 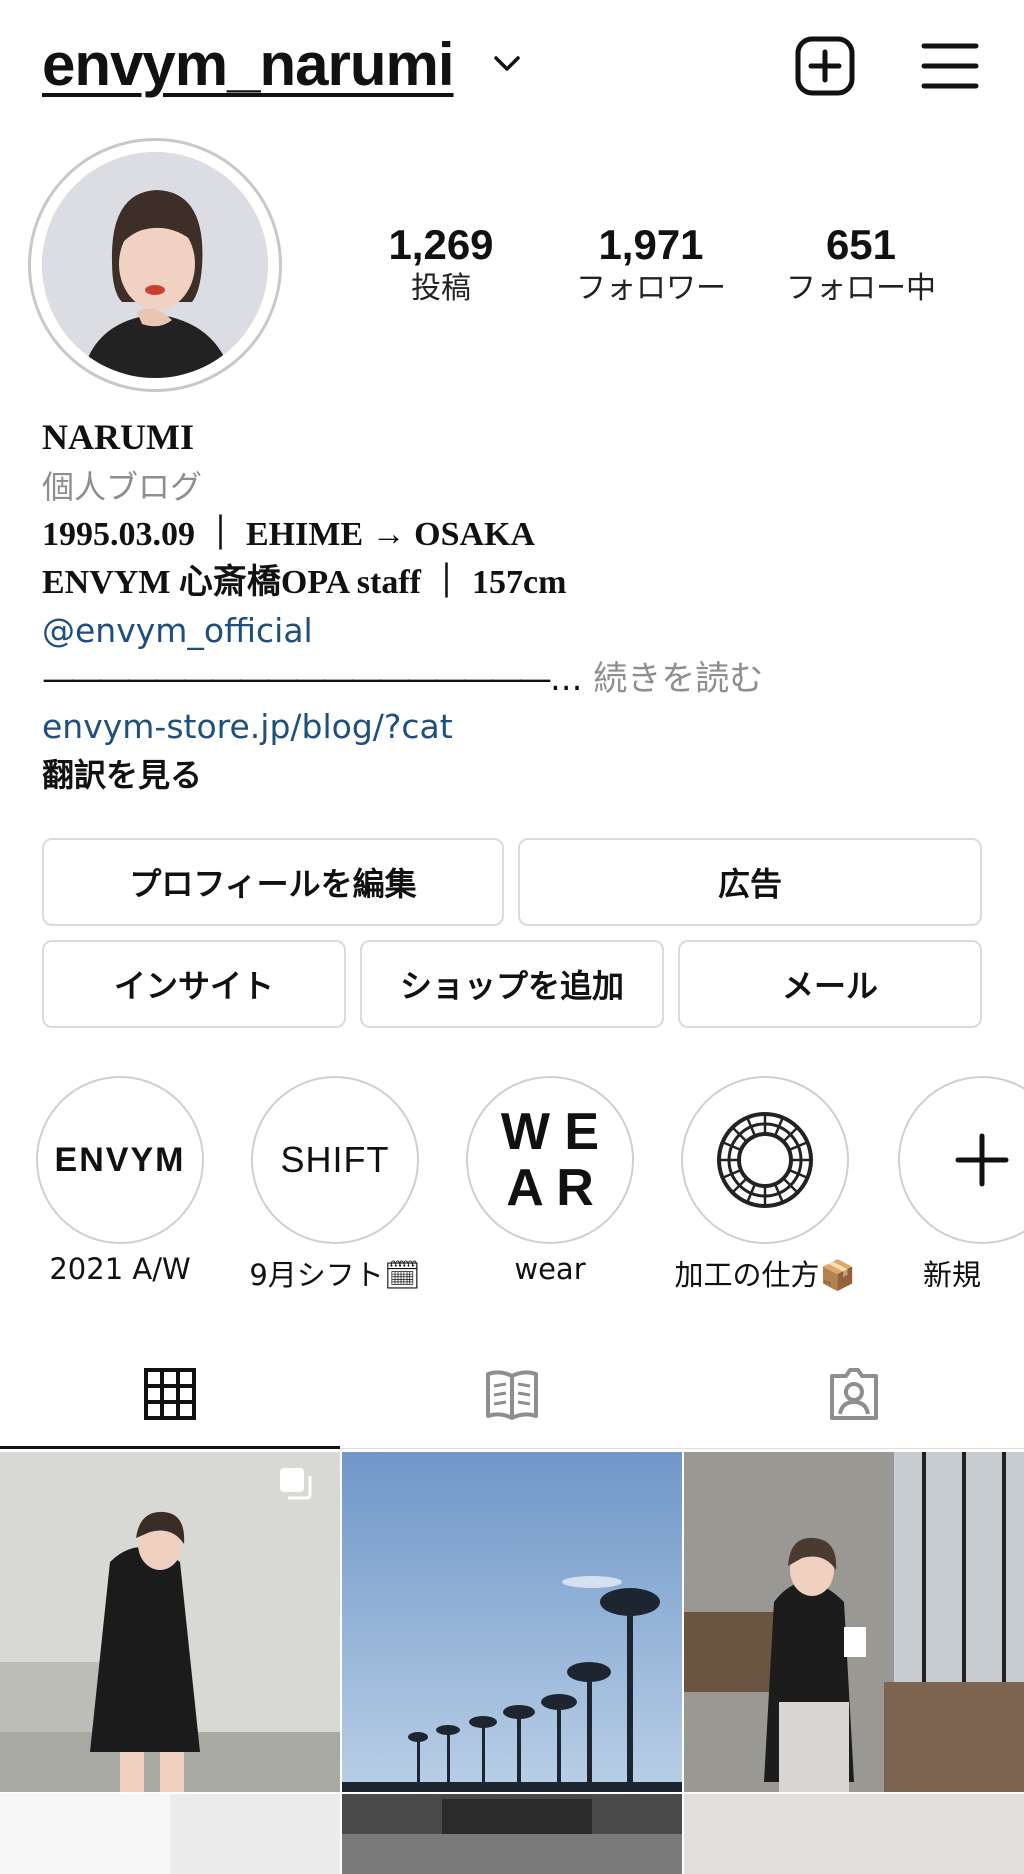 What do you see at coordinates (950, 66) in the screenshot?
I see `menu-icon` at bounding box center [950, 66].